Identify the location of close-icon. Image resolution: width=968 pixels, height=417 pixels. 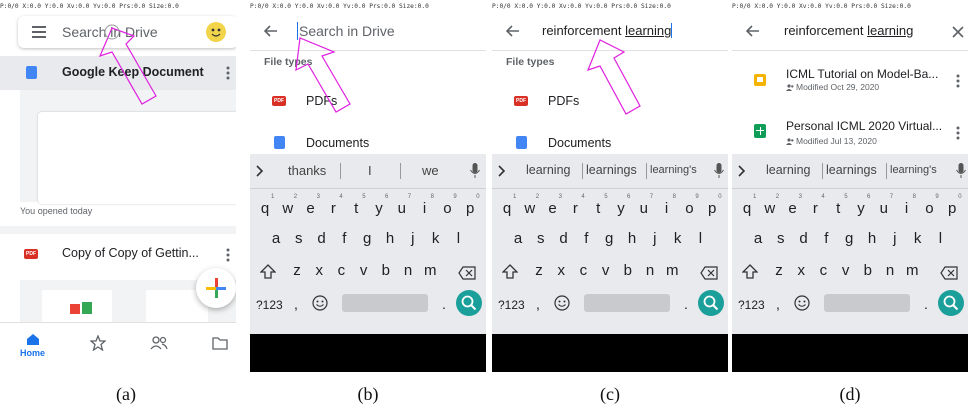
(958, 32).